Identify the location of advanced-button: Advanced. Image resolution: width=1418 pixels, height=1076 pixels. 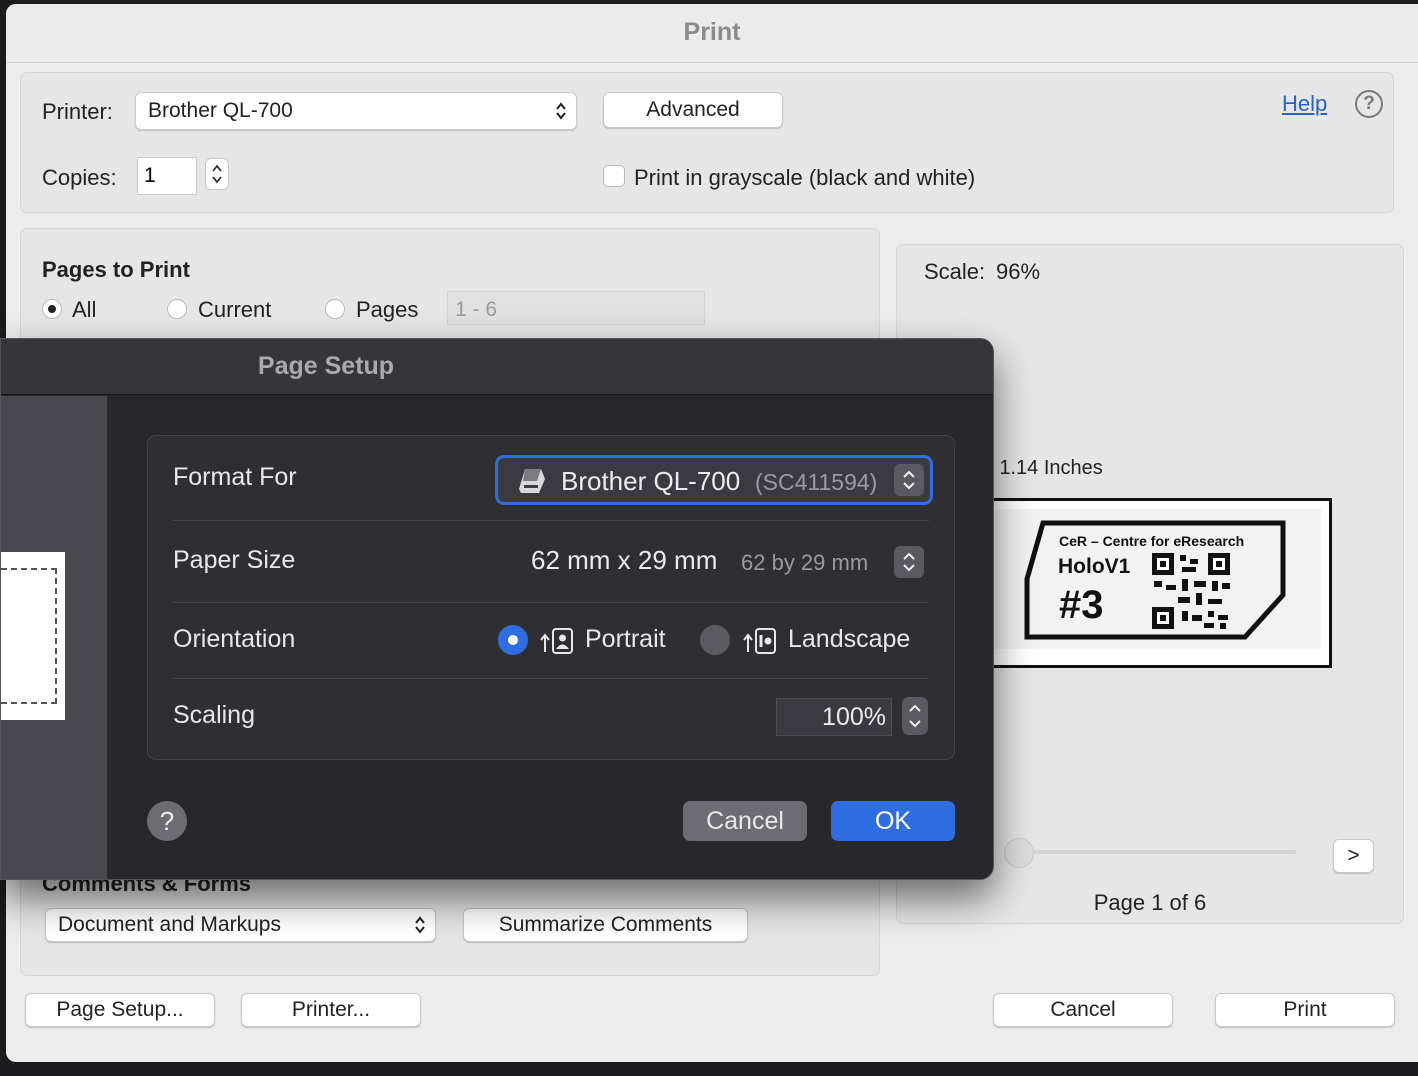
(693, 110).